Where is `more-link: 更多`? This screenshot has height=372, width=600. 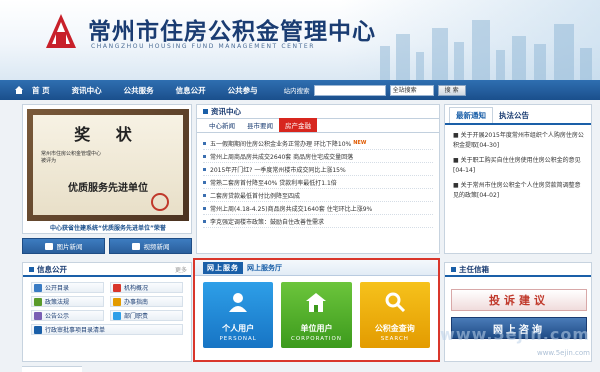 more-link: 更多 is located at coordinates (181, 269).